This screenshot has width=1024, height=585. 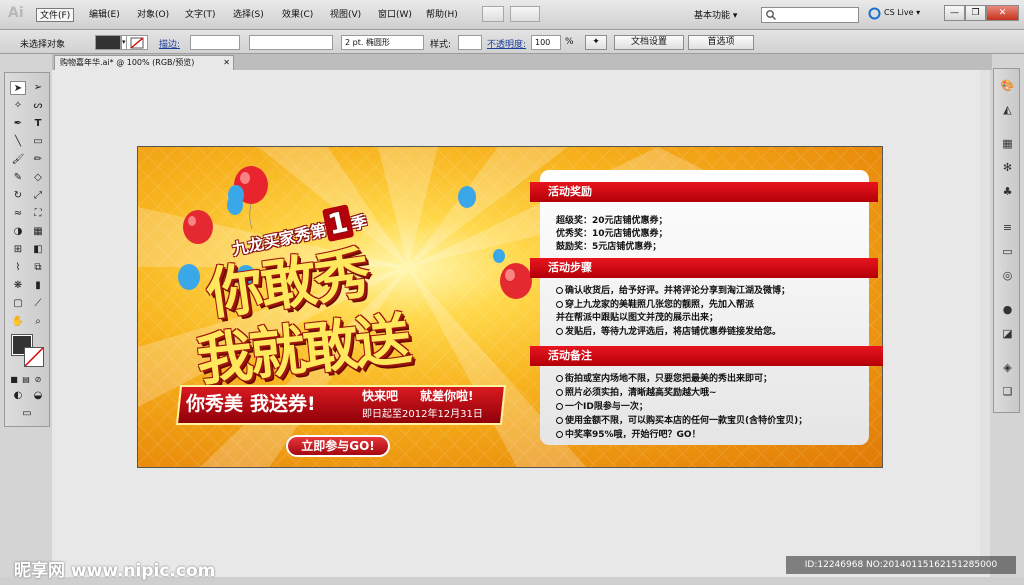 I want to click on balloon-blue-right, so click(x=467, y=197).